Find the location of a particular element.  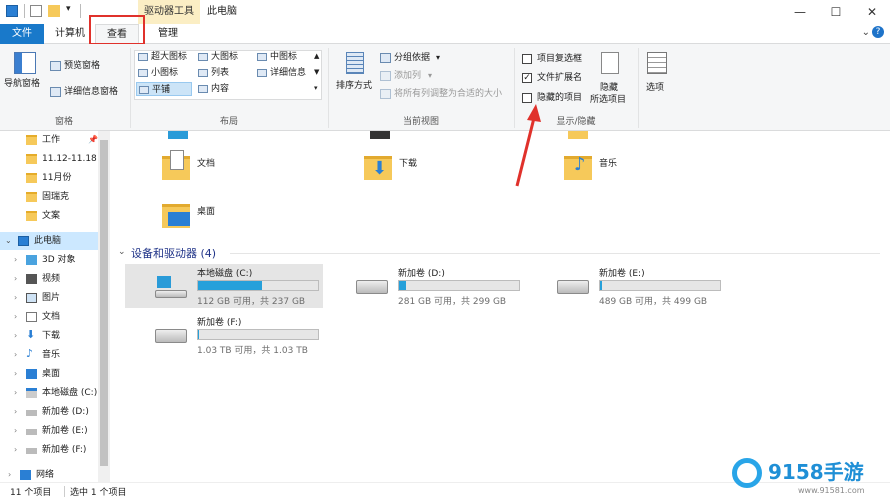

section-collapse-icon: ⌄ is located at coordinates (122, 252).